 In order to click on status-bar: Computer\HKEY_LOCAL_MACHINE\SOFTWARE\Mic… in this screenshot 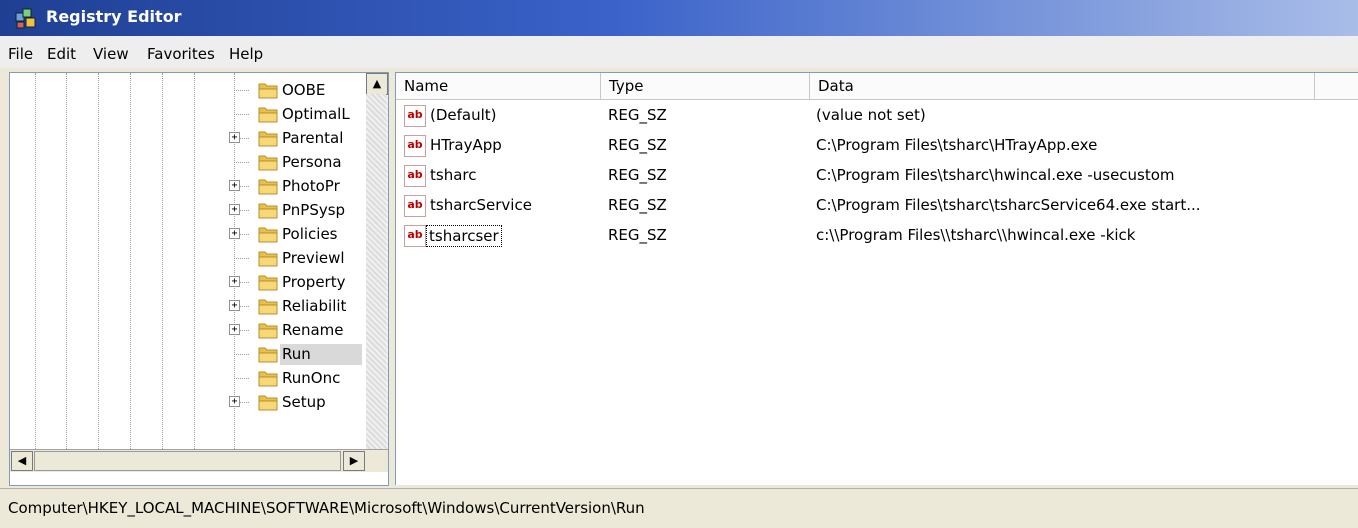, I will do `click(679, 508)`.